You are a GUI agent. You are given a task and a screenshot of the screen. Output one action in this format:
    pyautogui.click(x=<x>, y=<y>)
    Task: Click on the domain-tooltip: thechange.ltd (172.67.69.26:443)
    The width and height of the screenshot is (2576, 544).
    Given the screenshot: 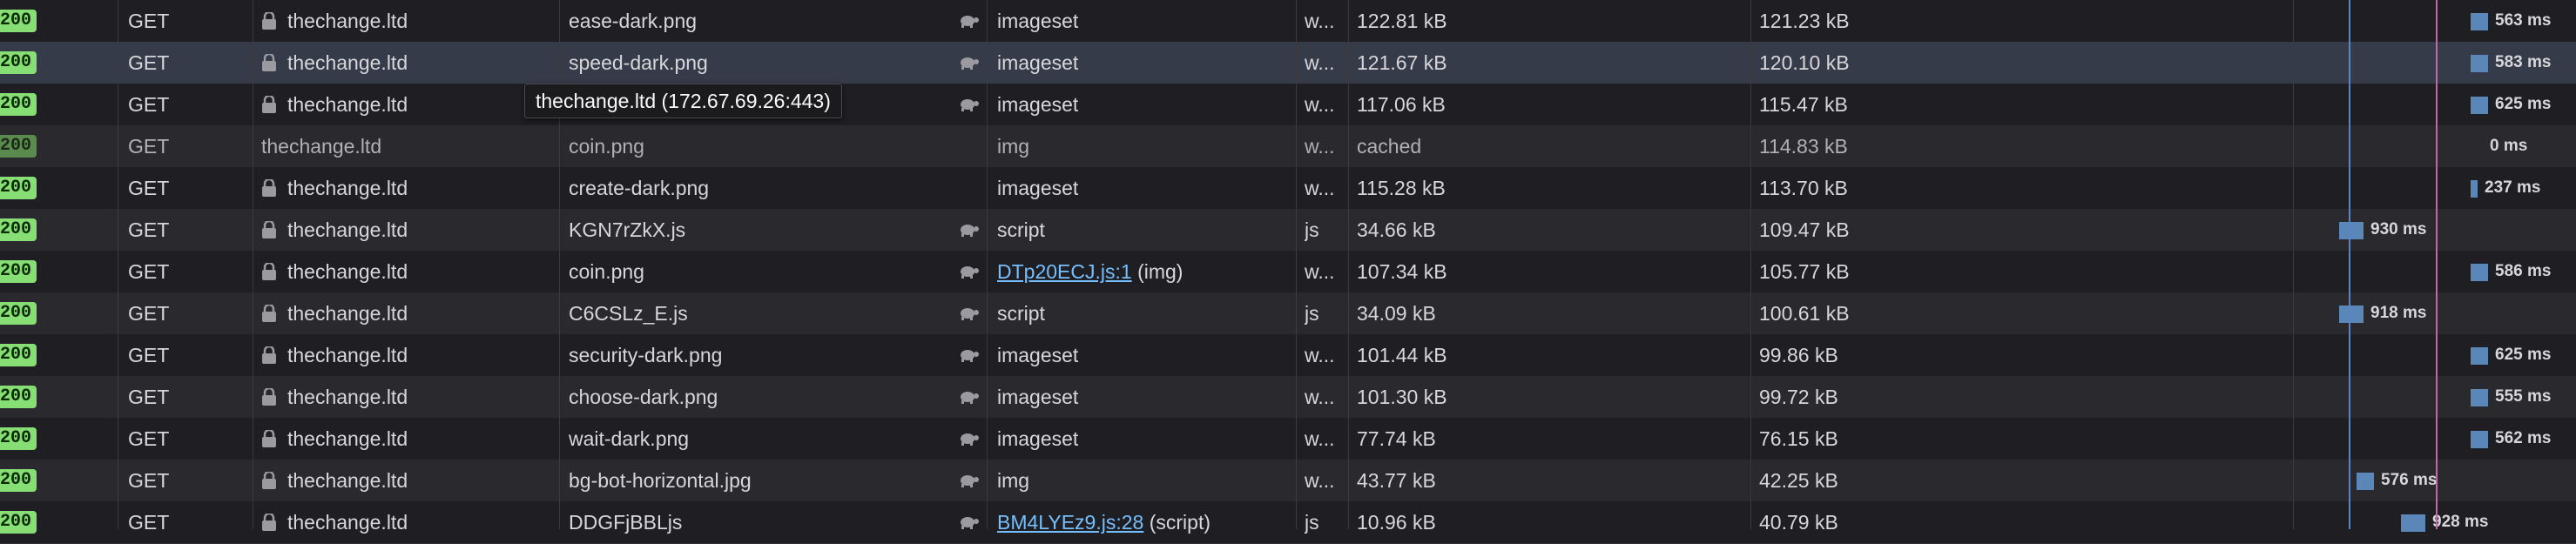 What is the action you would take?
    pyautogui.click(x=683, y=101)
    